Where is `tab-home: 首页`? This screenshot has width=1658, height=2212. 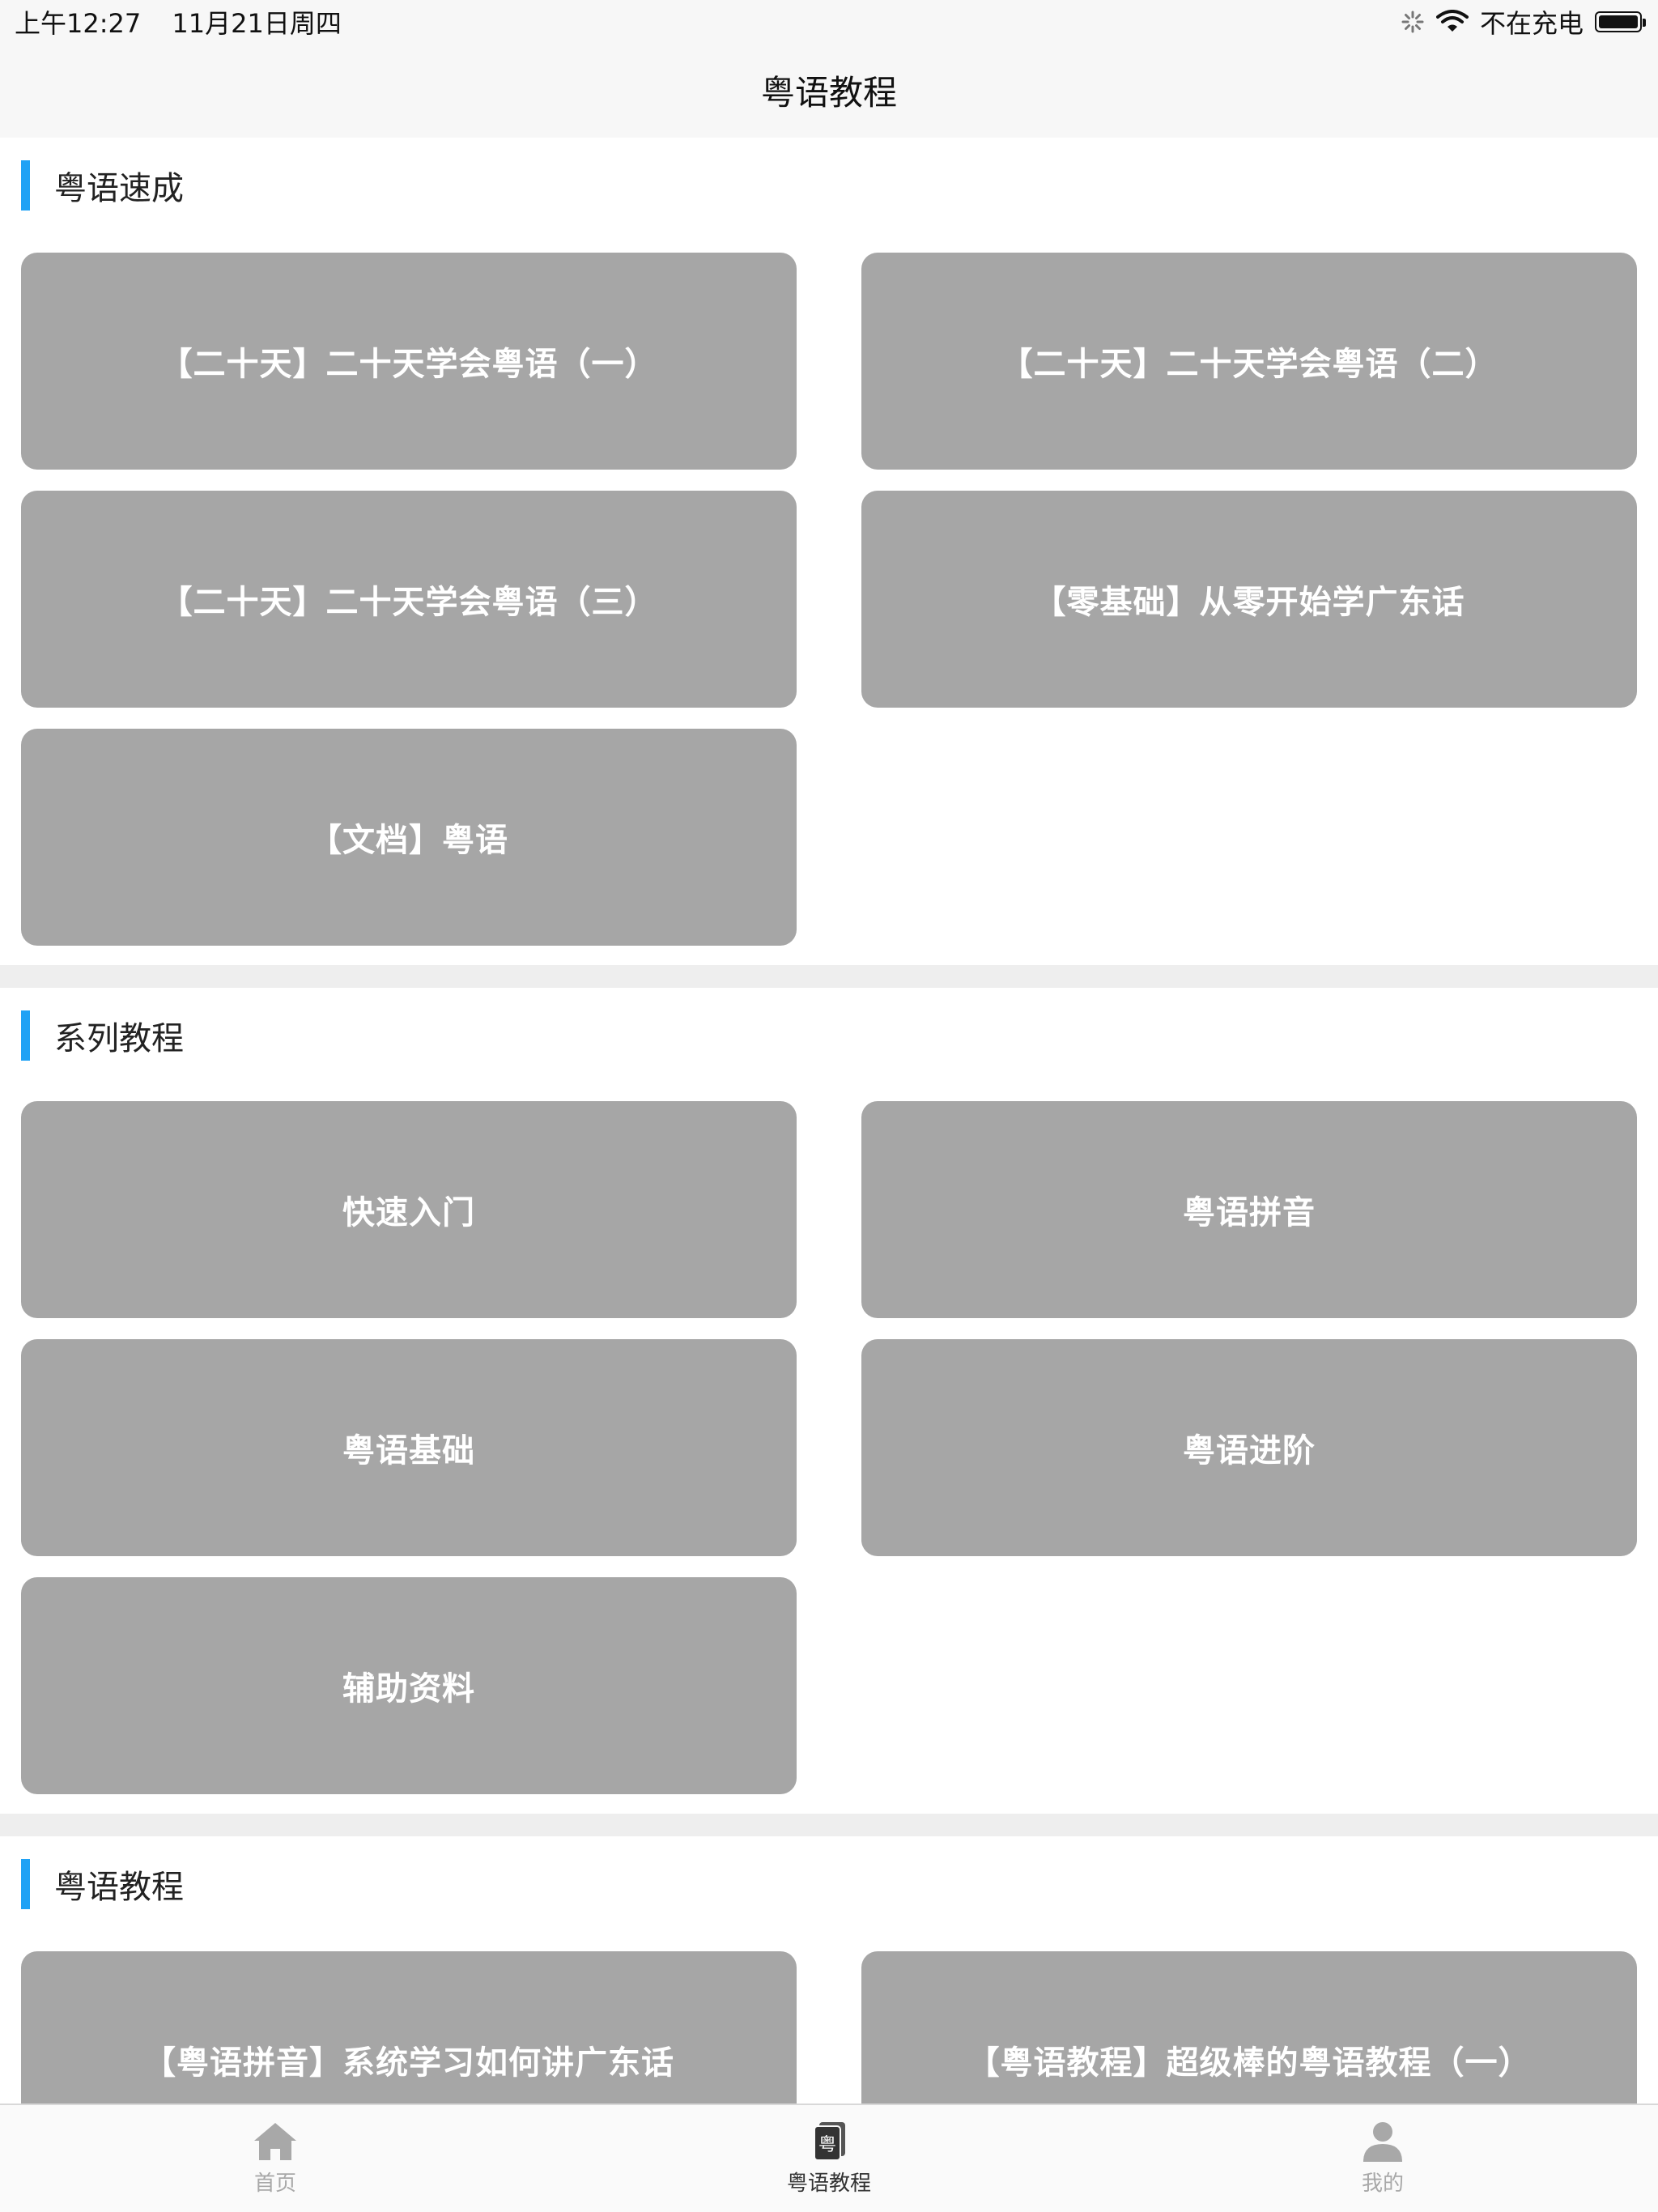 tab-home: 首页 is located at coordinates (275, 2159).